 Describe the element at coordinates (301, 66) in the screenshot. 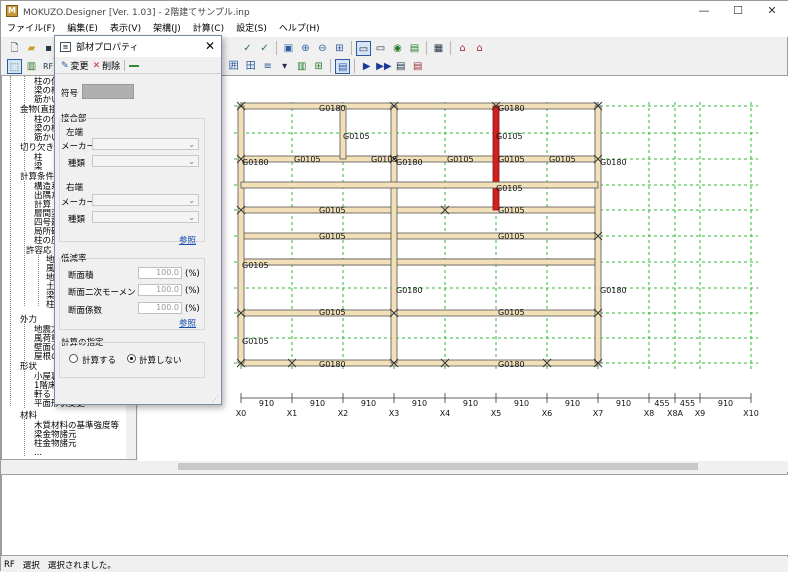

I see `wall-icon: ▥` at that location.